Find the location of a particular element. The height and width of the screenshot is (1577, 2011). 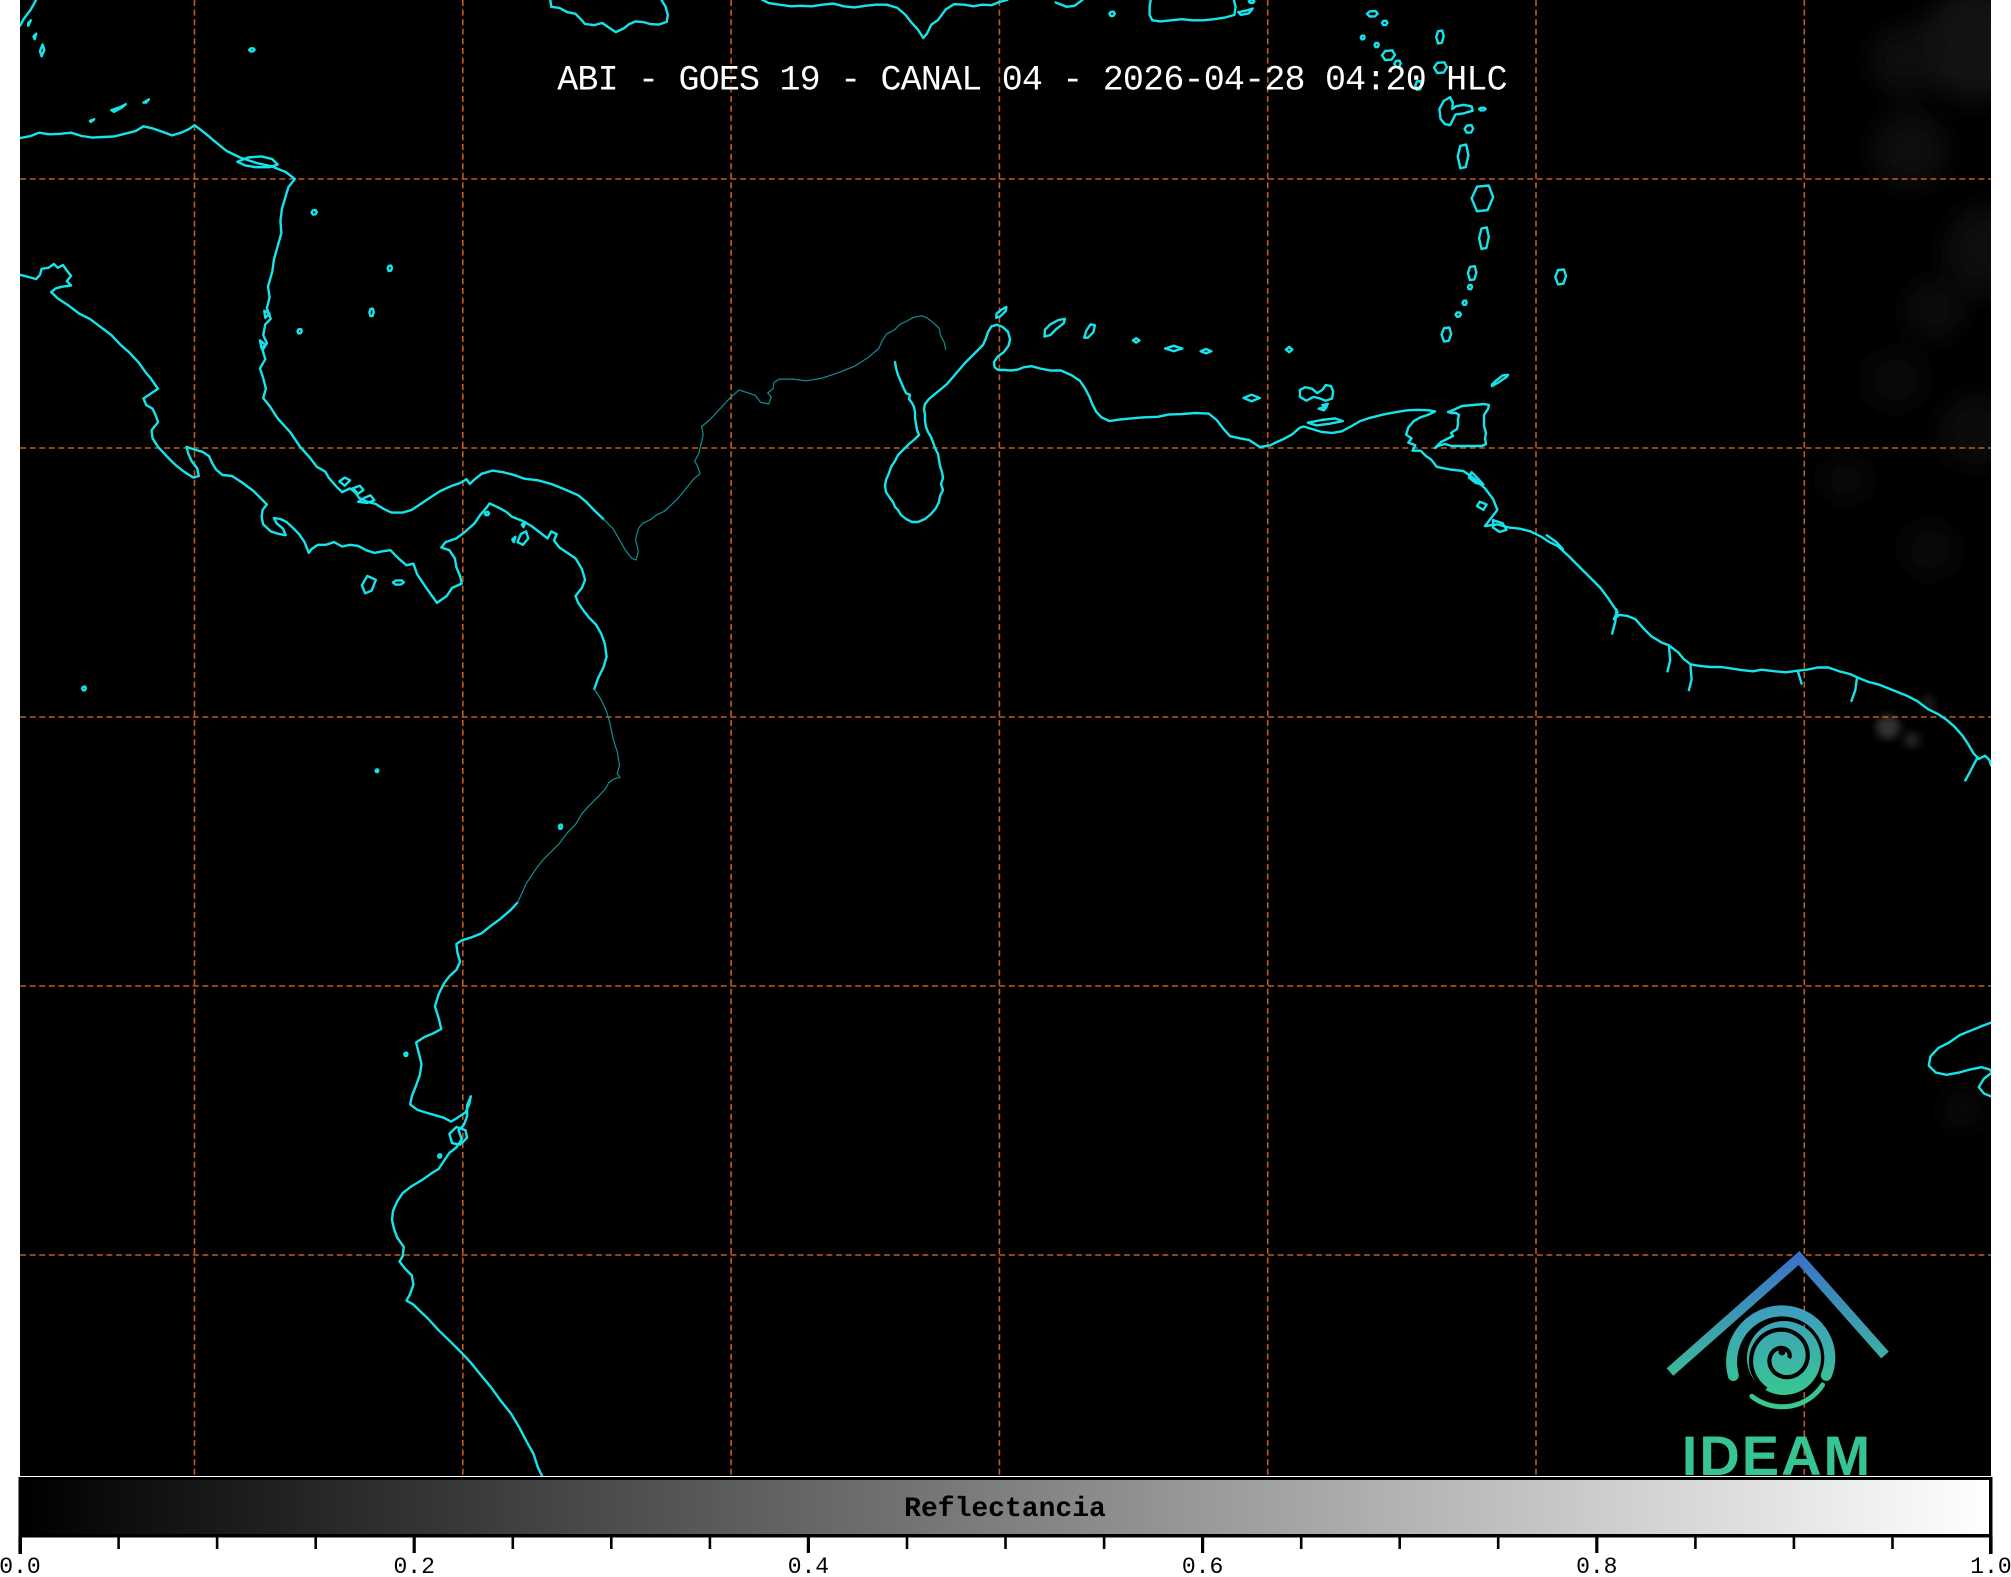

svg-text: 0.2 is located at coordinates (413, 1565).